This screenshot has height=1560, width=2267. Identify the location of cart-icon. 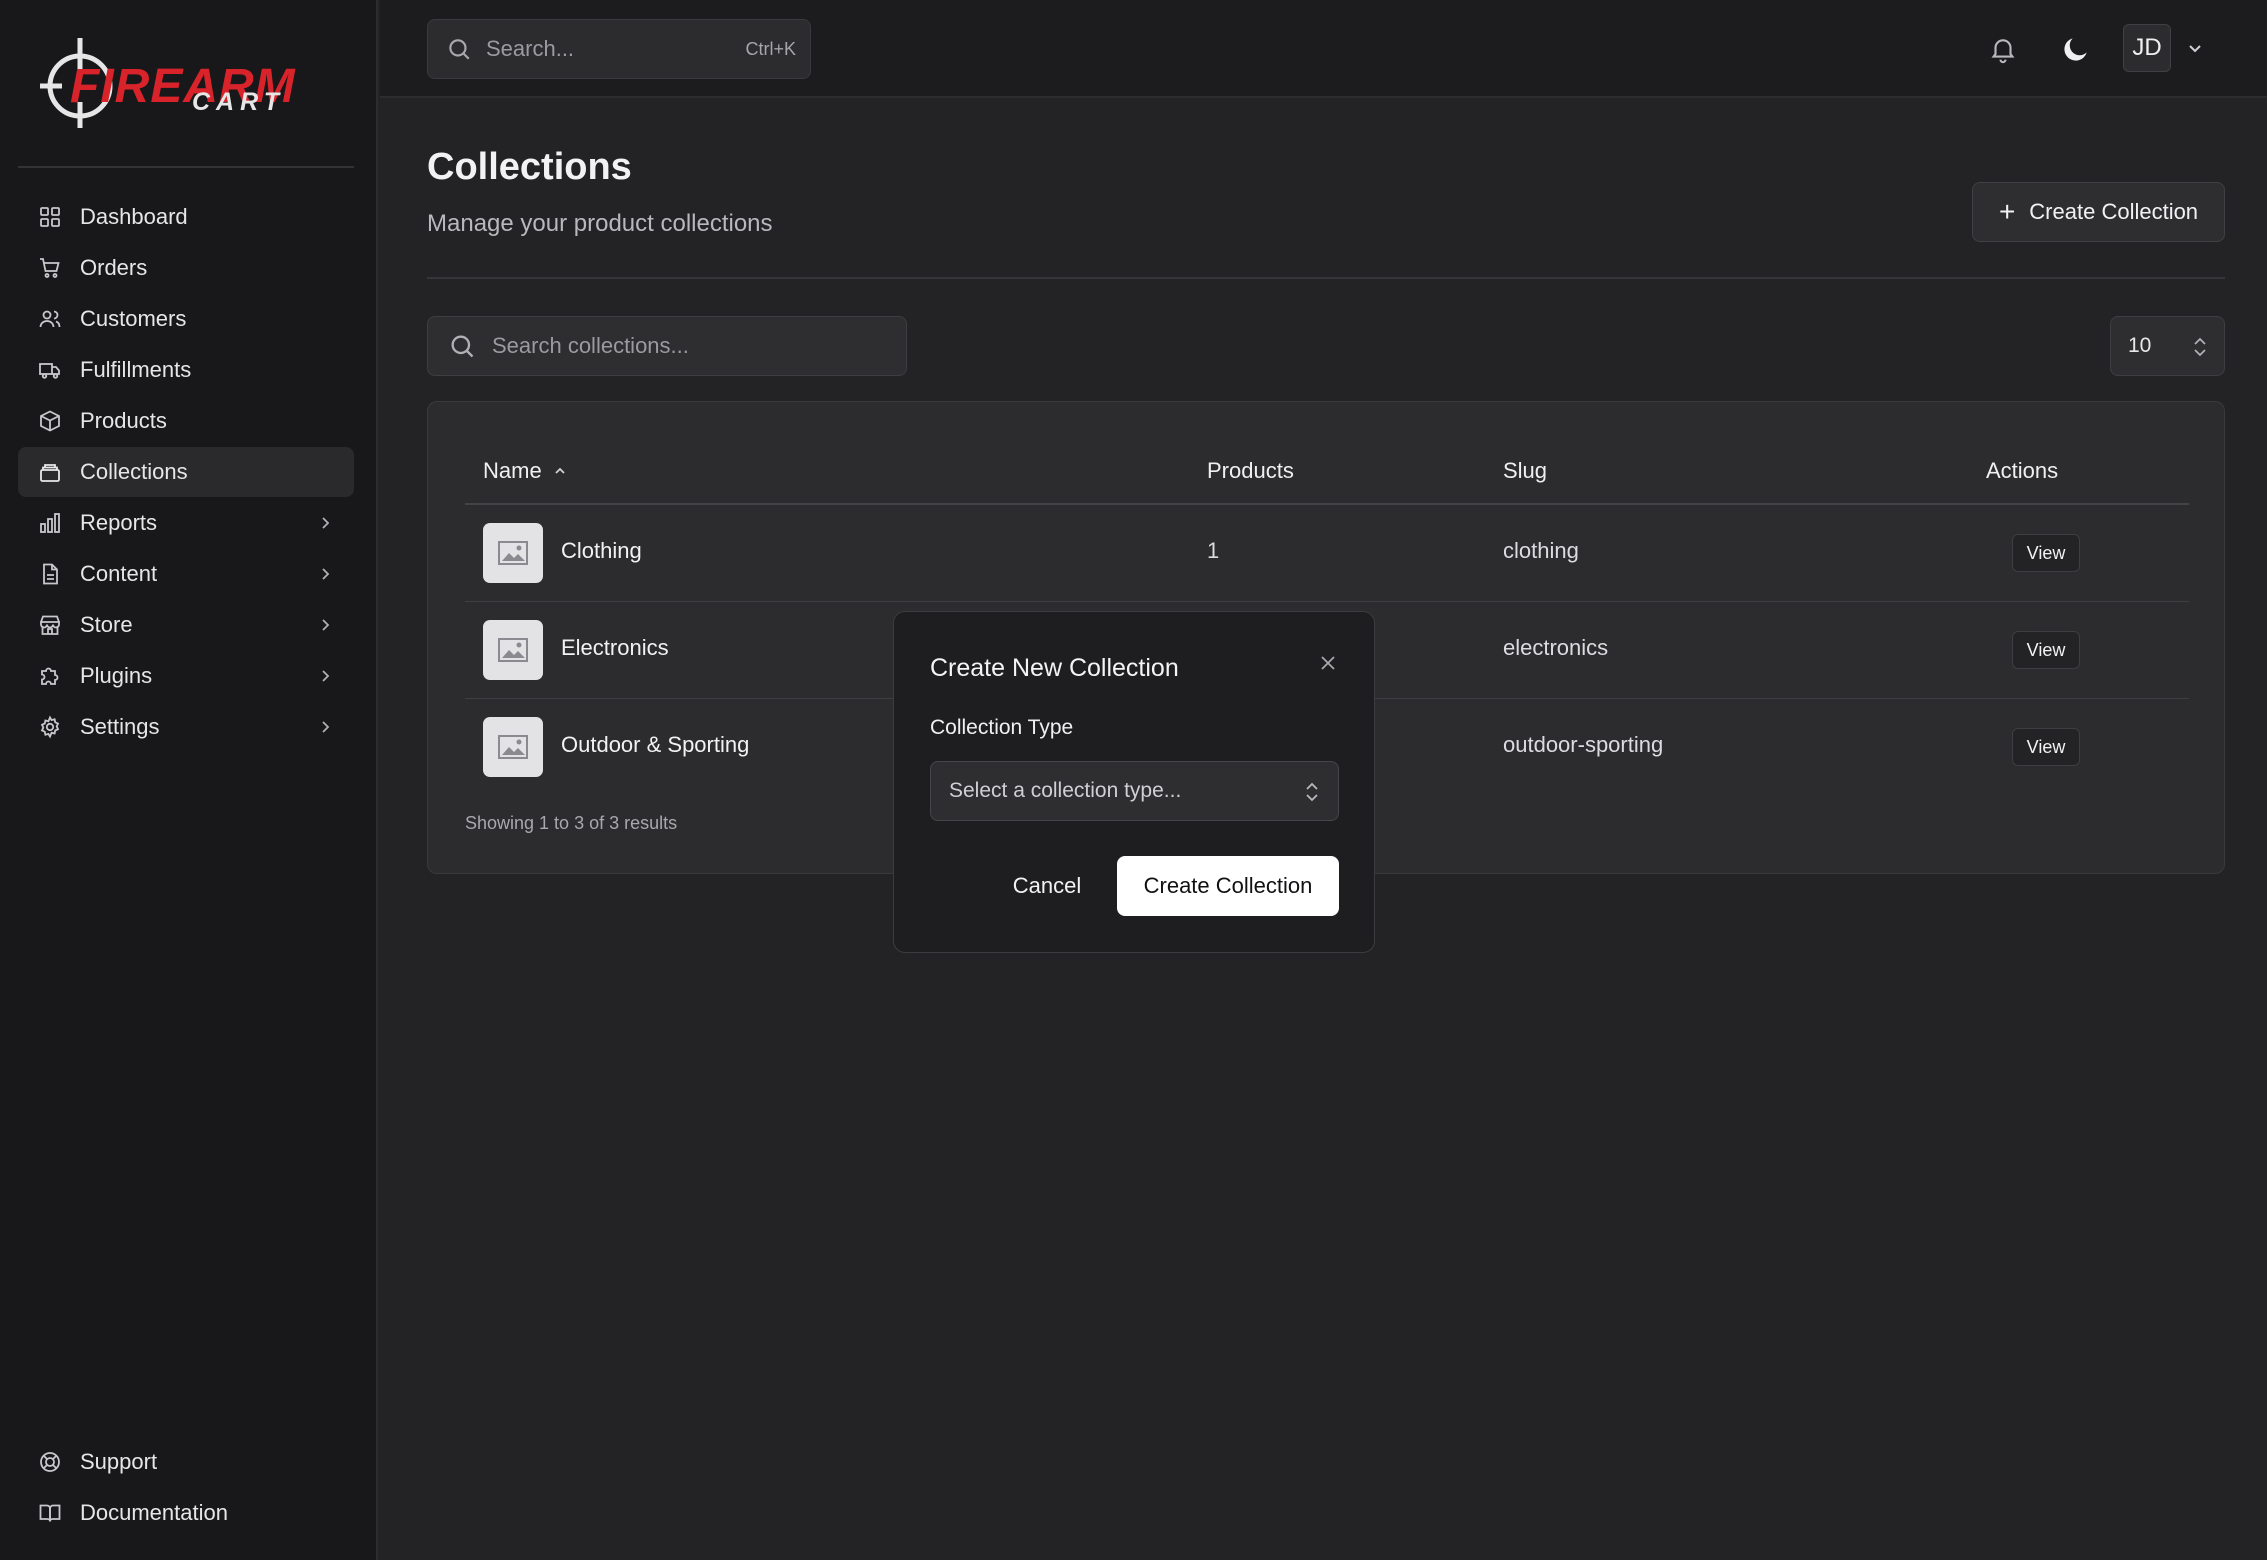
(50, 268).